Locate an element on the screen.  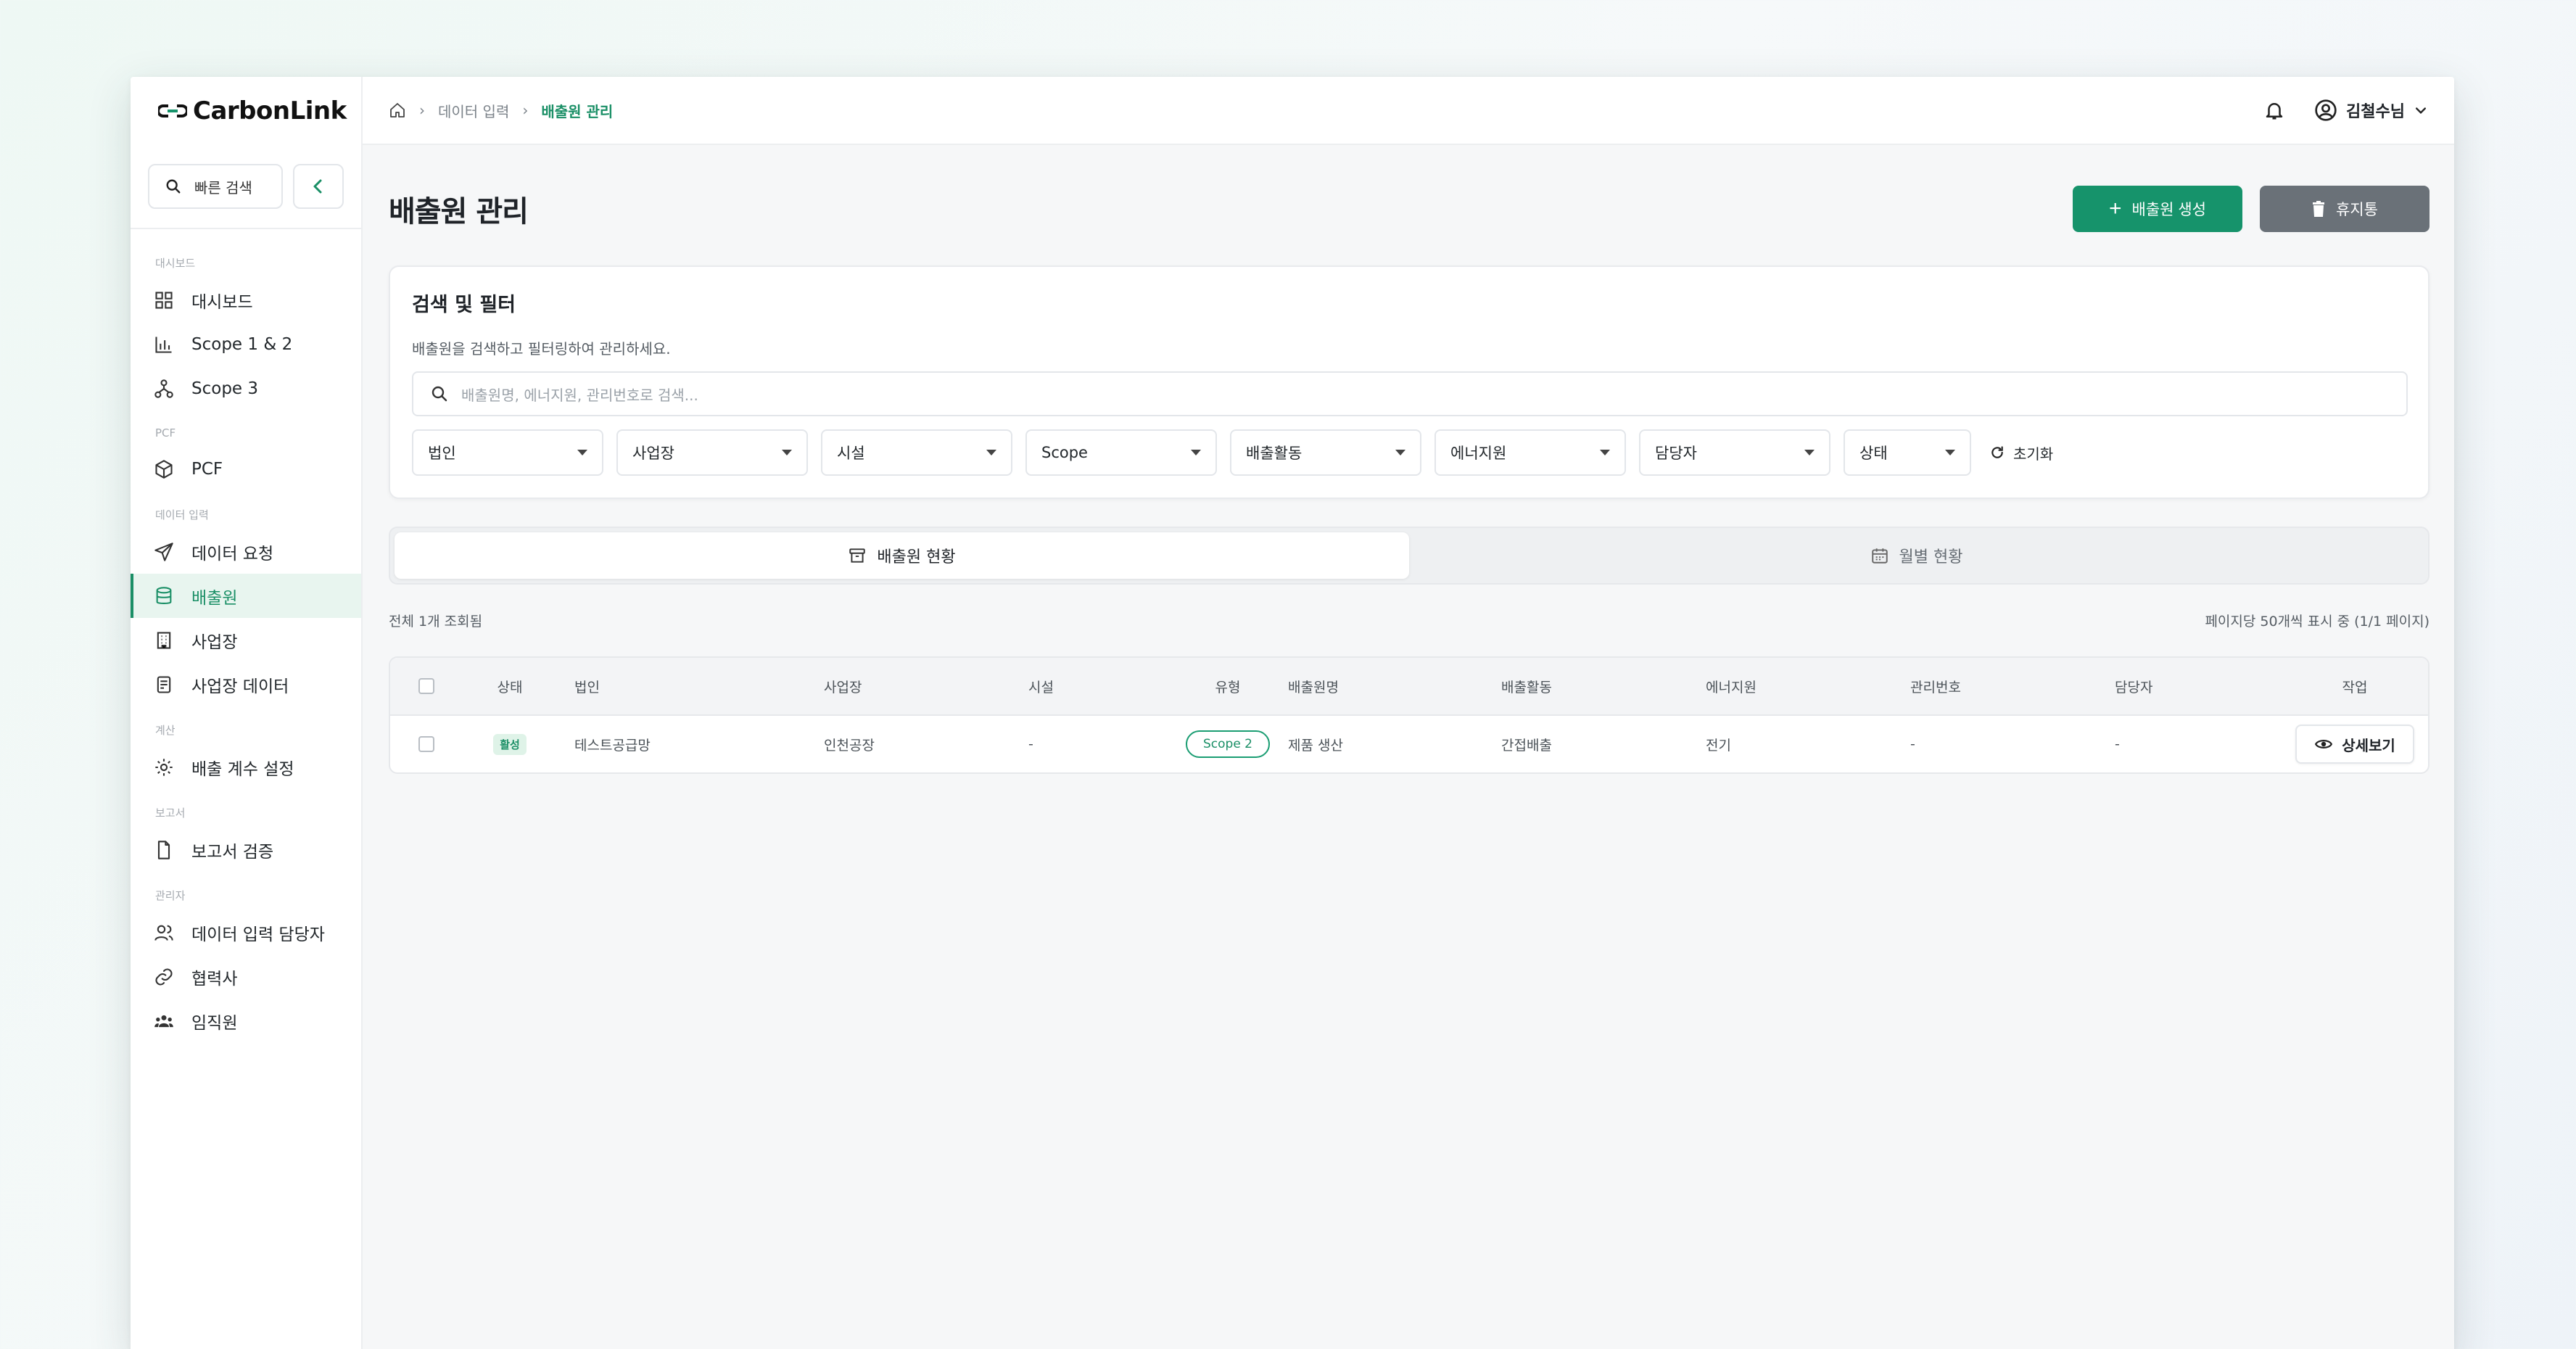
filter-card-title: 검색 및 필터 is located at coordinates (464, 305).